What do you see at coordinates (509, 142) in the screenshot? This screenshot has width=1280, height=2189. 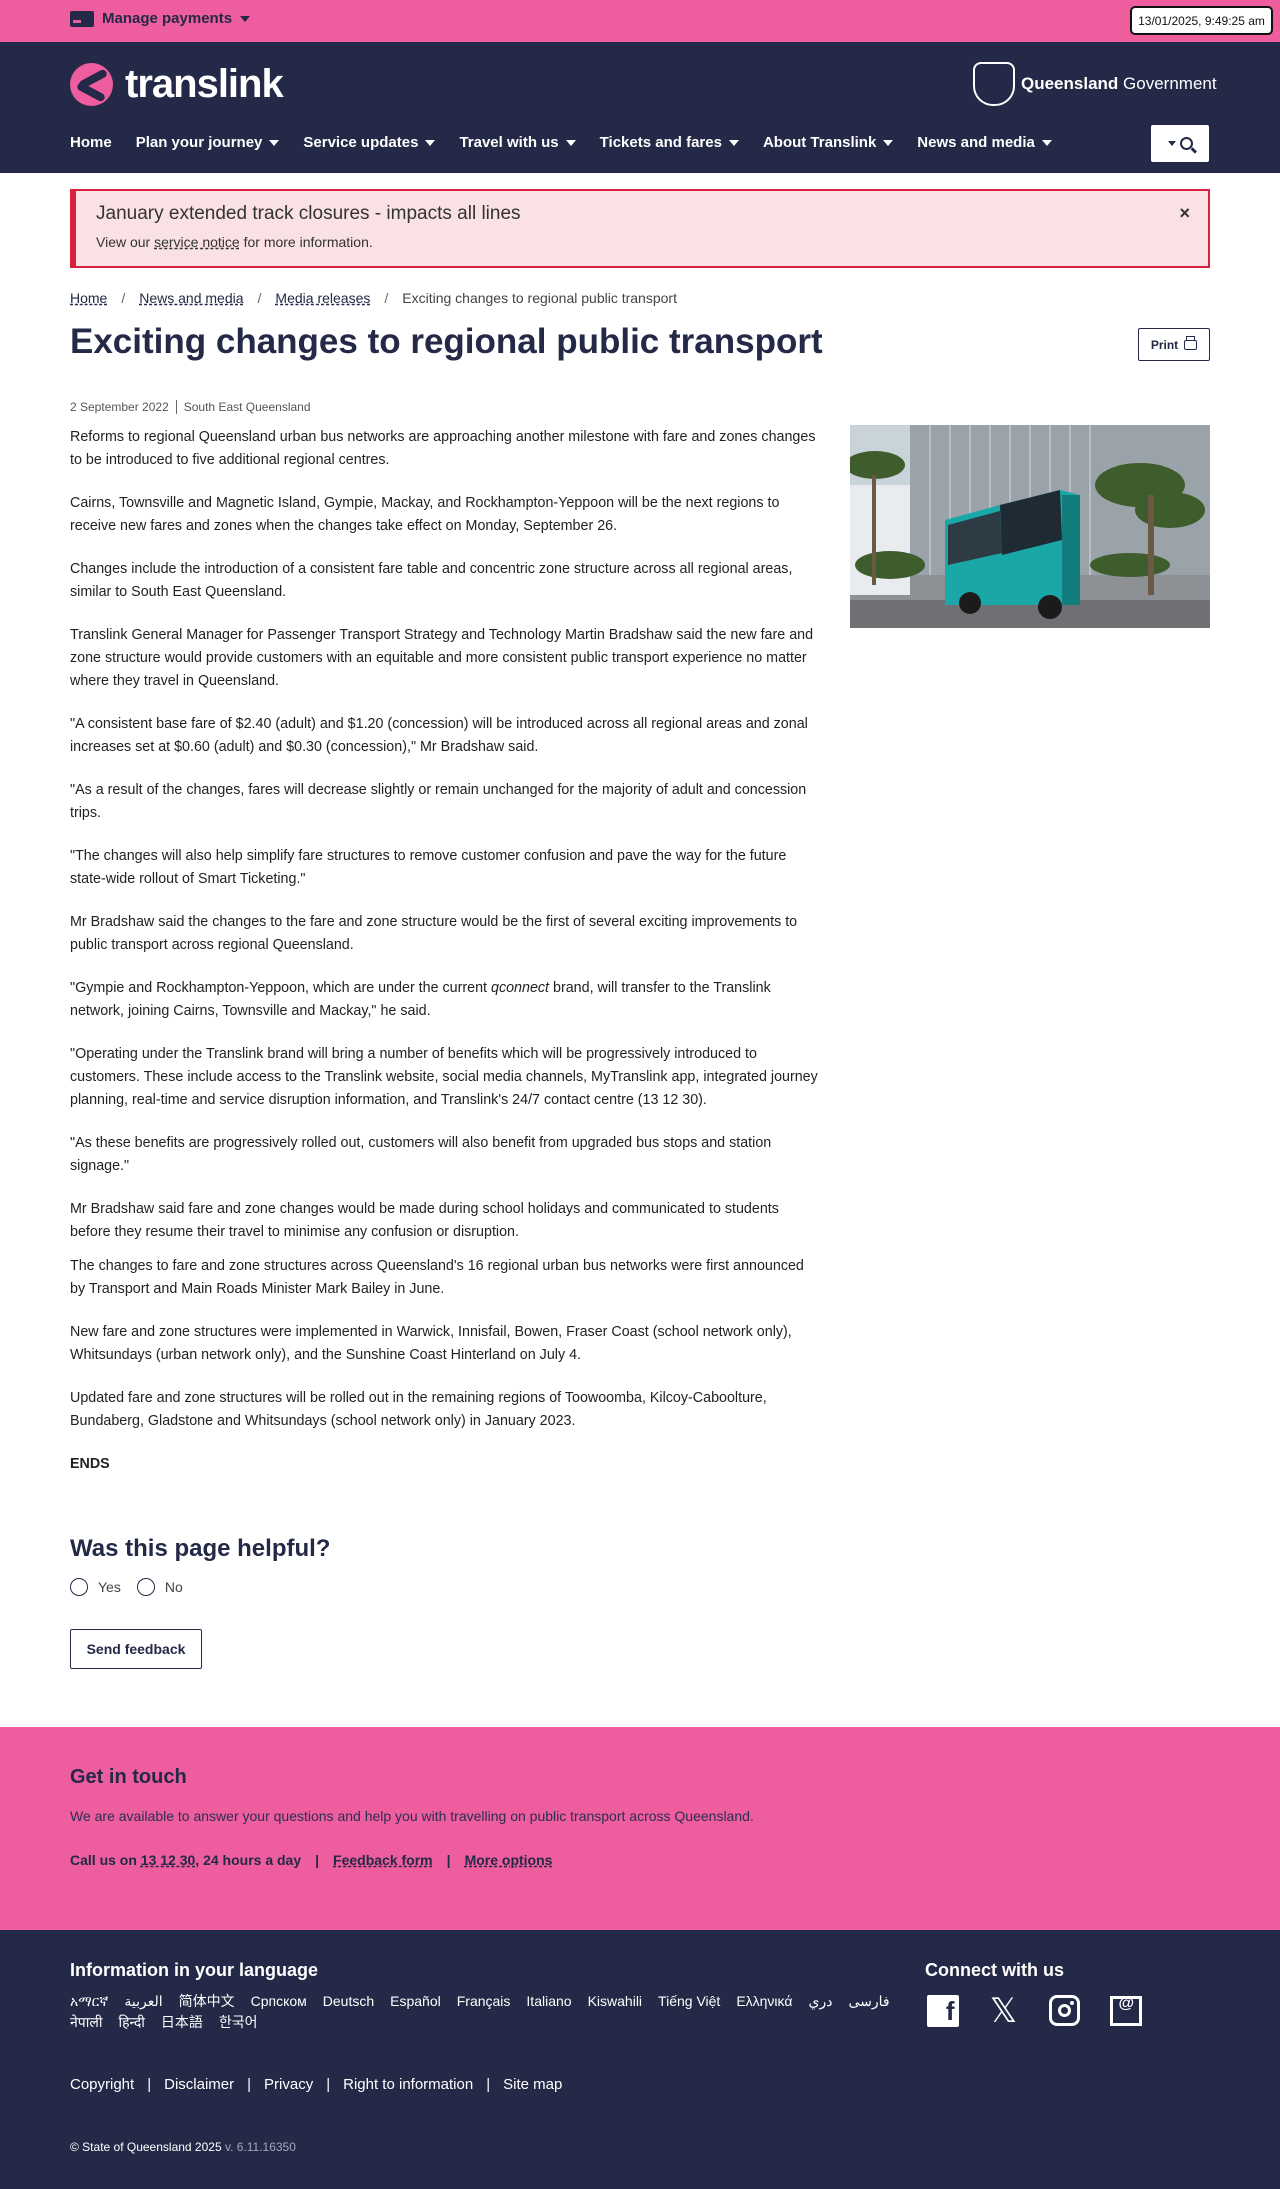 I see `nav-label: Travel with us` at bounding box center [509, 142].